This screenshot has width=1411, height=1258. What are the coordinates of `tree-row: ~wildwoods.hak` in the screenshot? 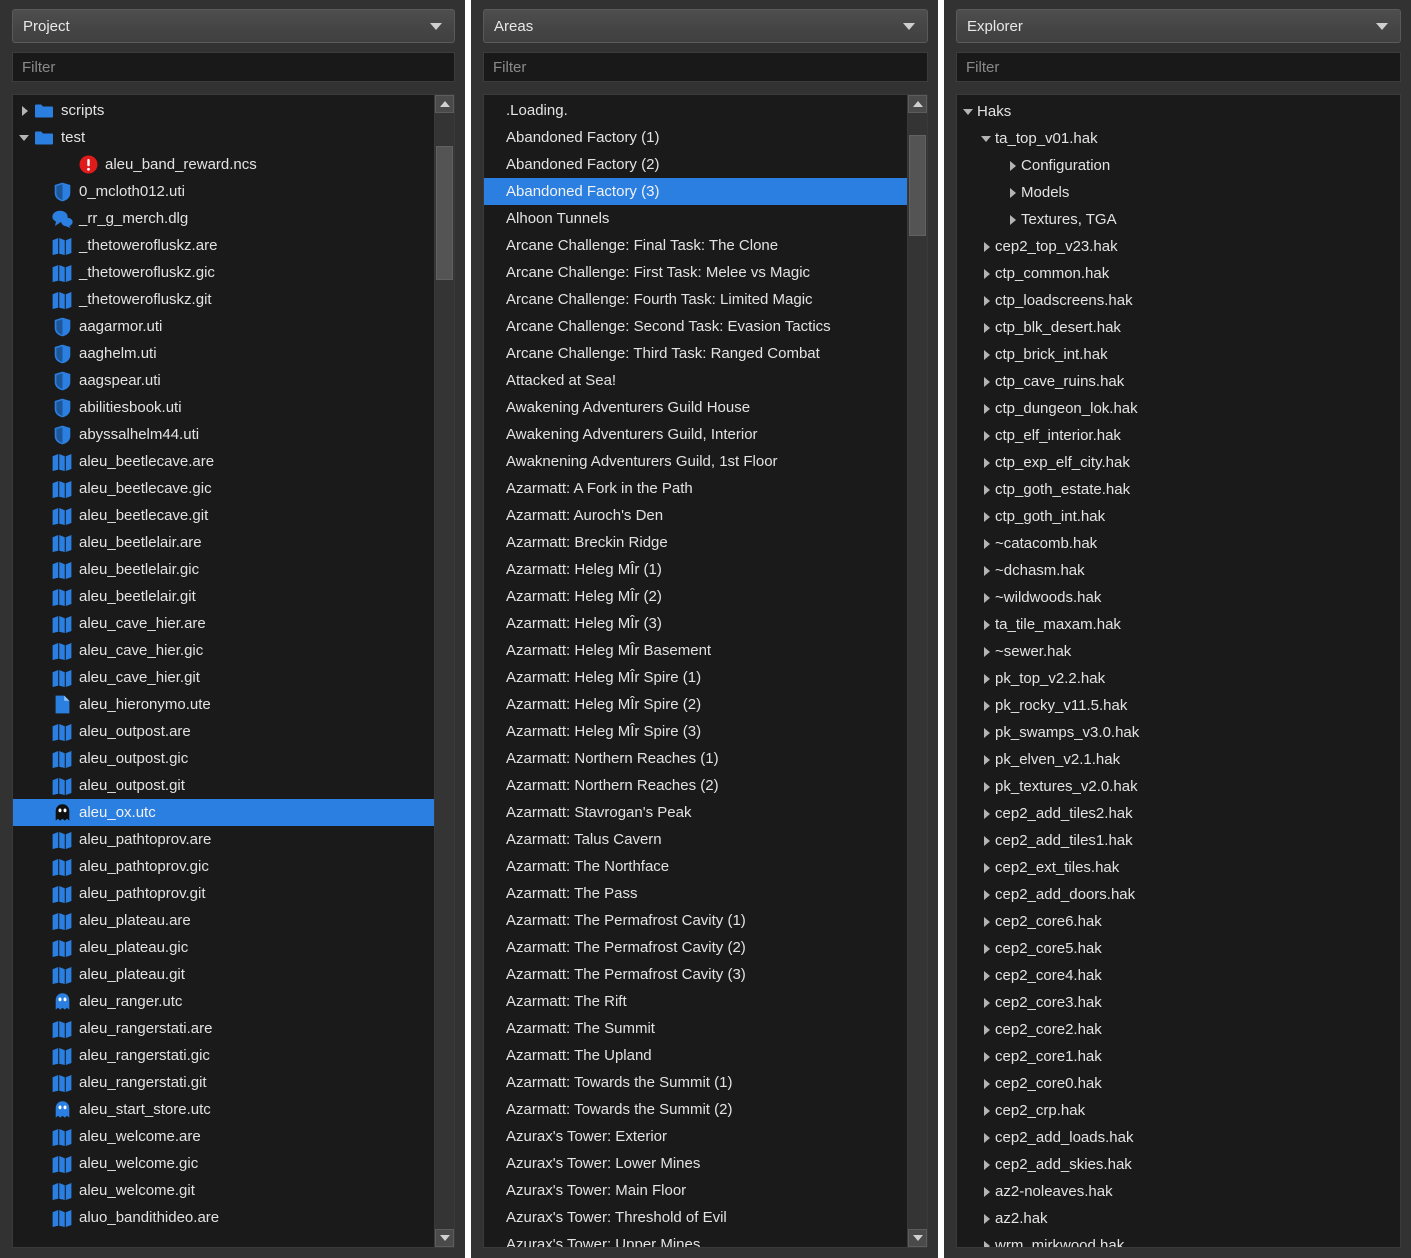 It's located at (1178, 597).